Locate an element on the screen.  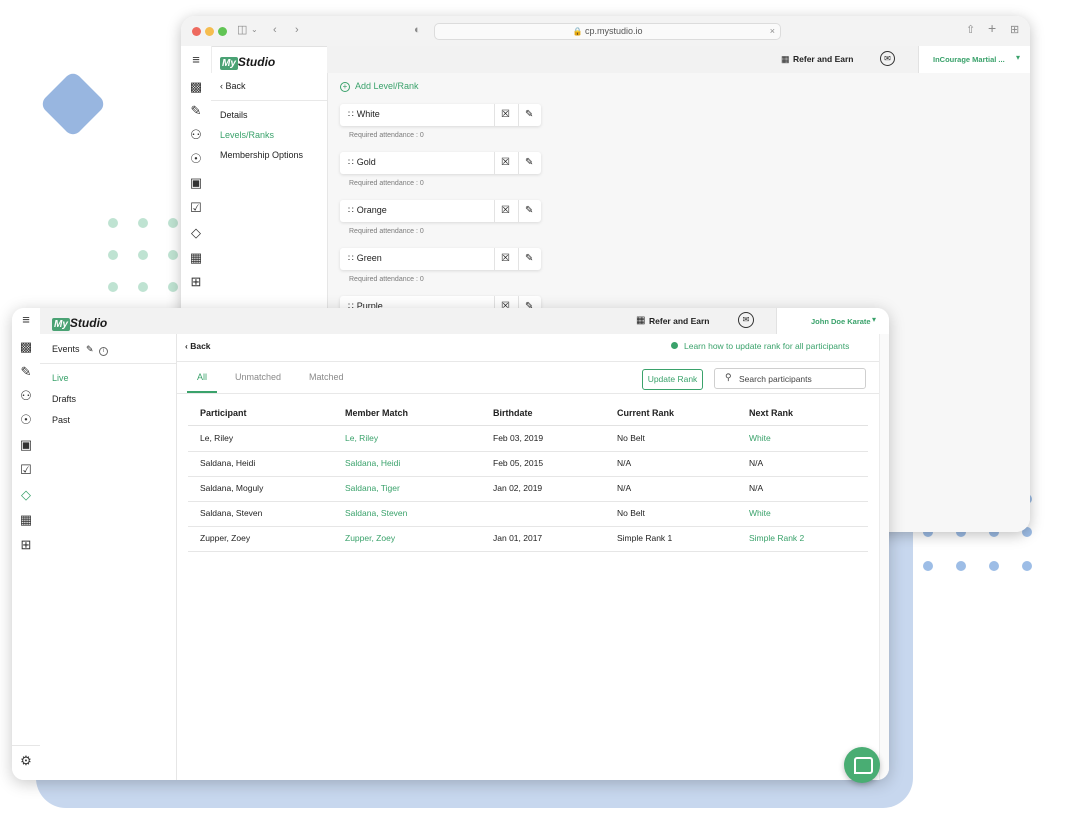
lock-icon: 🔒 is located at coordinates (577, 31).